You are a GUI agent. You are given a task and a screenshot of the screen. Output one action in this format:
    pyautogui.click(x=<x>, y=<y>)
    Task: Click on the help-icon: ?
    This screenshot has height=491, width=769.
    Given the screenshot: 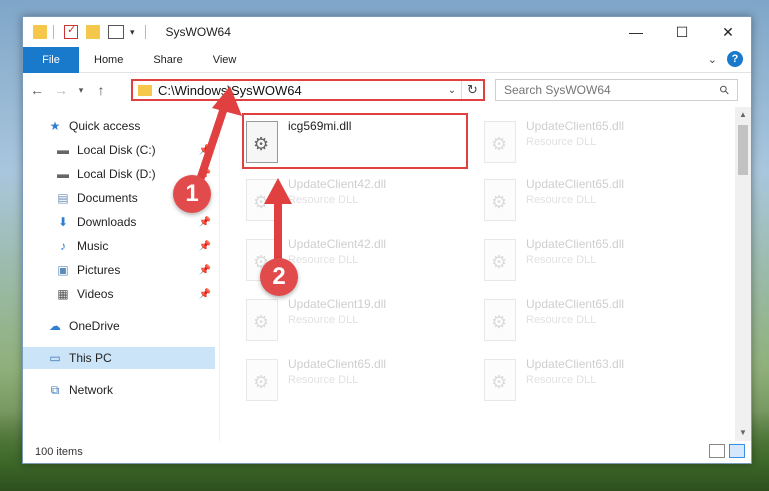 What is the action you would take?
    pyautogui.click(x=735, y=59)
    